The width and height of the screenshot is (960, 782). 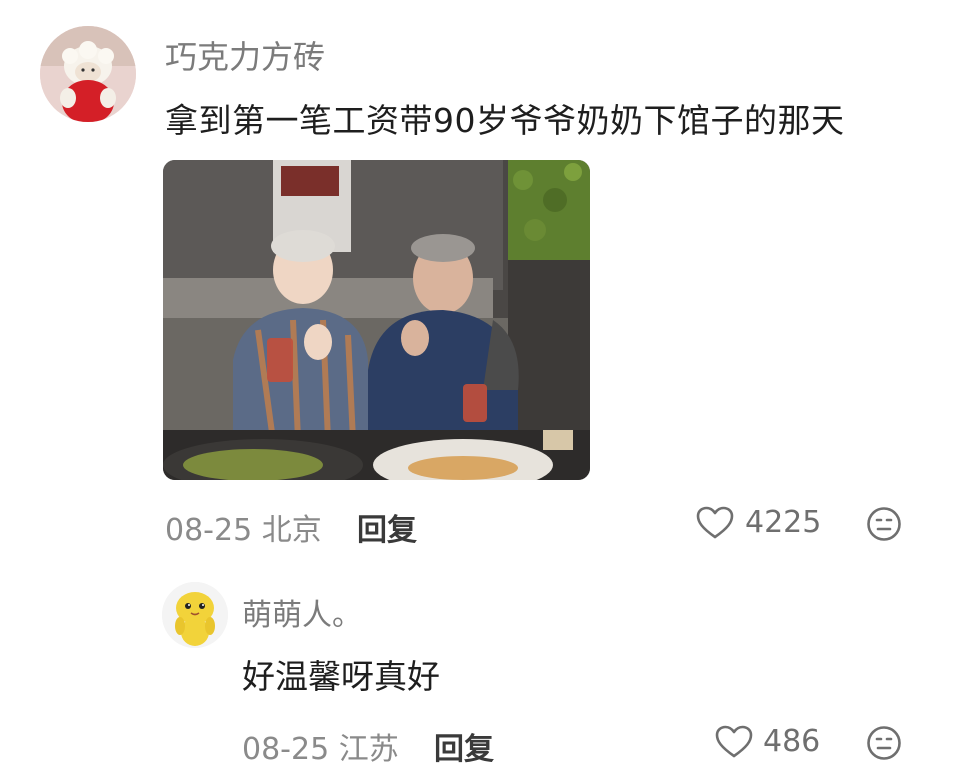 What do you see at coordinates (792, 741) in the screenshot?
I see `like-count: 486` at bounding box center [792, 741].